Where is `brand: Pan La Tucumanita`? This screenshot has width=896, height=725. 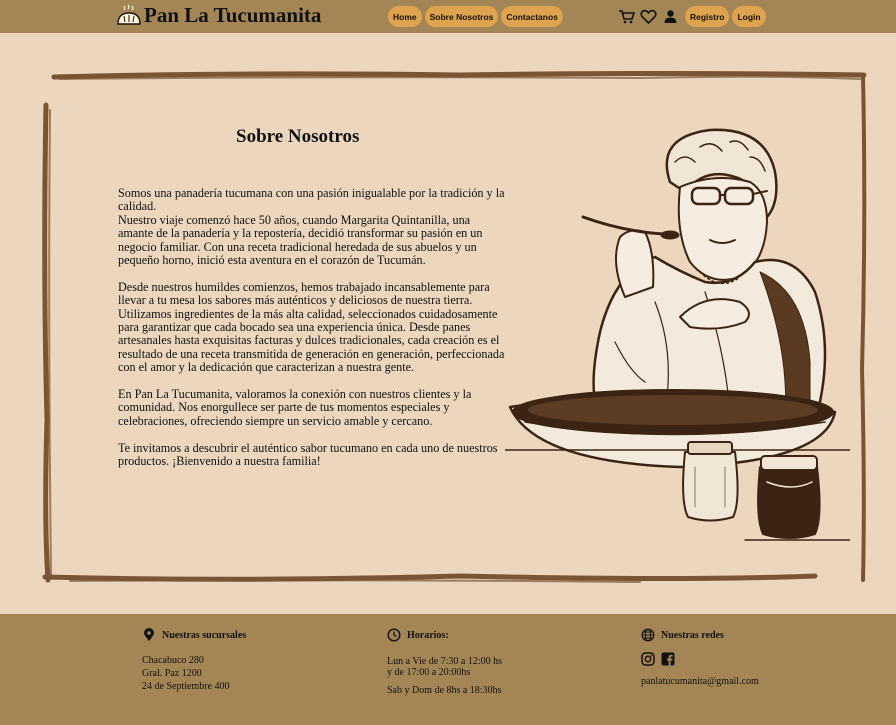
brand: Pan La Tucumanita is located at coordinates (218, 15).